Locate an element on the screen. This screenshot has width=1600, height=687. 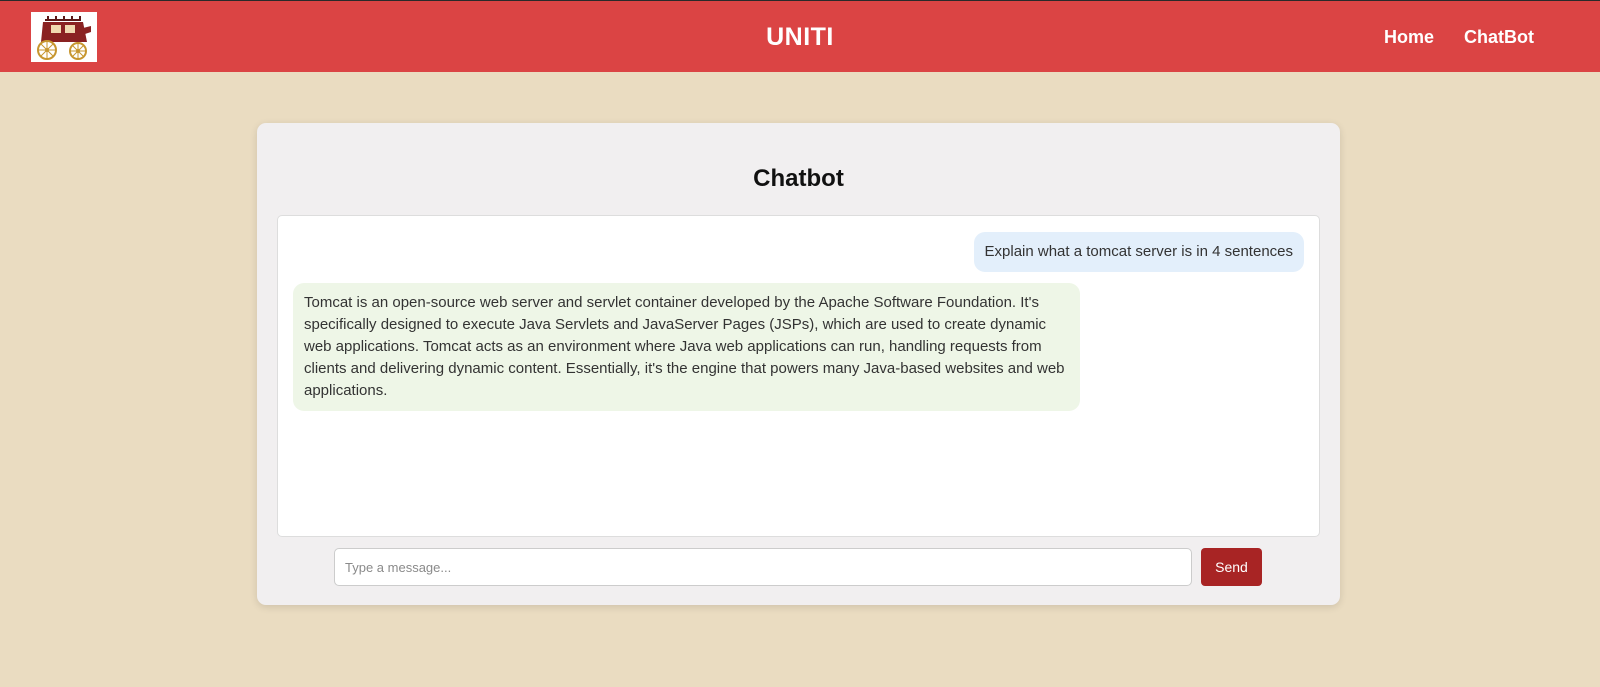
chatbot-title: Chatbot is located at coordinates (798, 178).